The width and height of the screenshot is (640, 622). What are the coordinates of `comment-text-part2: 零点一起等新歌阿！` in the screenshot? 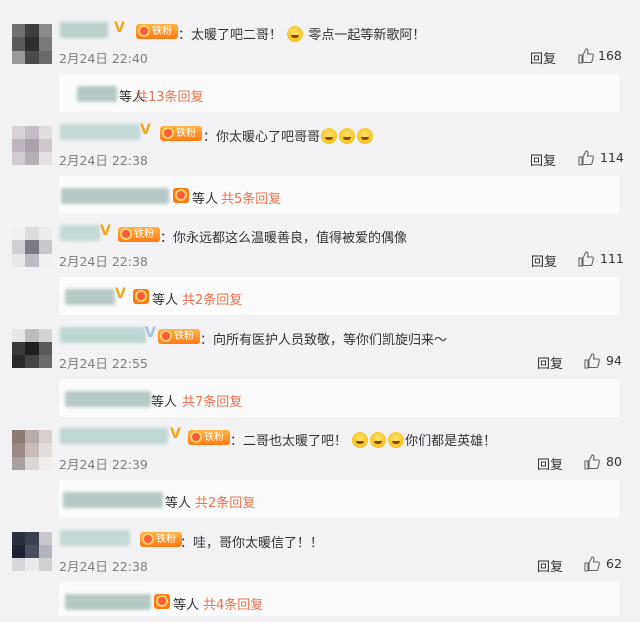 It's located at (367, 35).